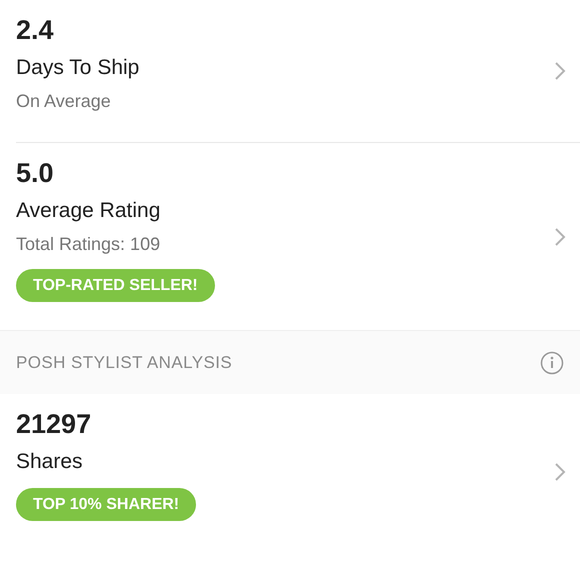  Describe the element at coordinates (106, 504) in the screenshot. I see `stat-badge: TOP 10% SHARER!` at that location.